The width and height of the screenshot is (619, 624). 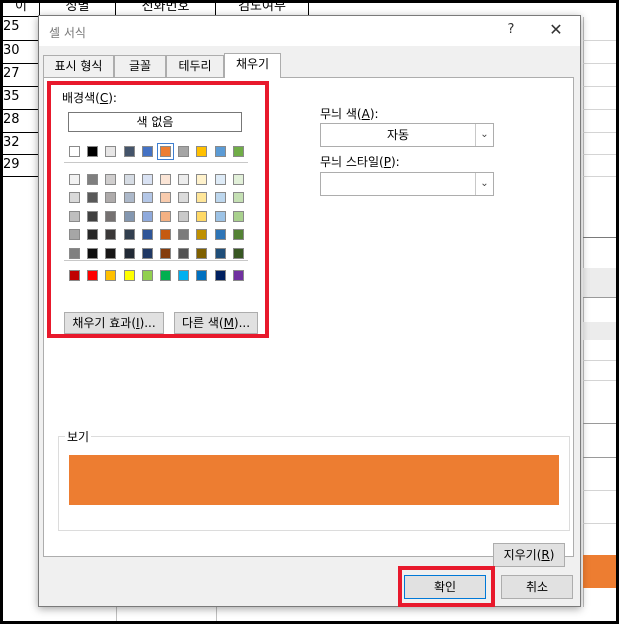 I want to click on row-value: 25, so click(x=13, y=26).